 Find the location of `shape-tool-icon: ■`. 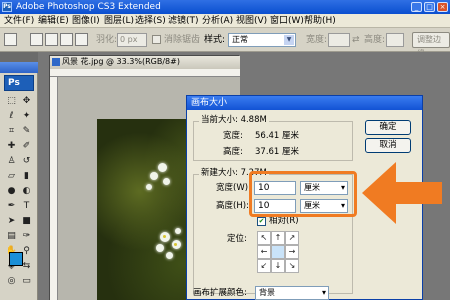

shape-tool-icon: ■ is located at coordinates (26, 221).